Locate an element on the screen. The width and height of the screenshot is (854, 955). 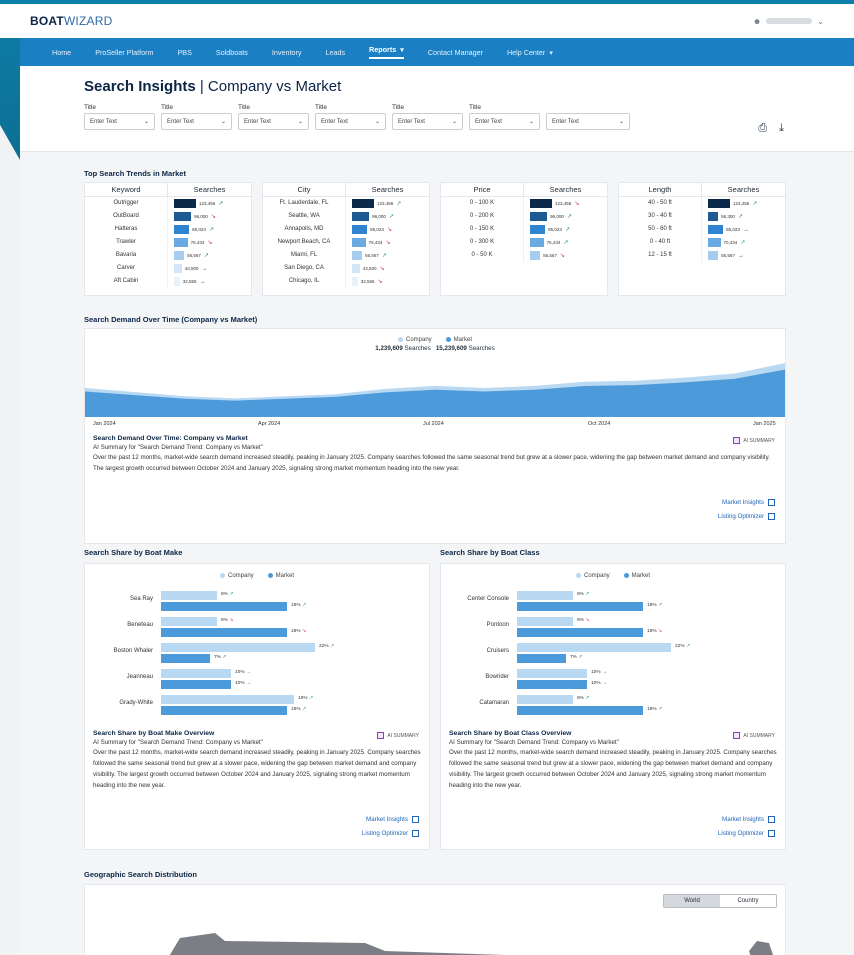
bar-value: 19% ↗ is located at coordinates (305, 698).